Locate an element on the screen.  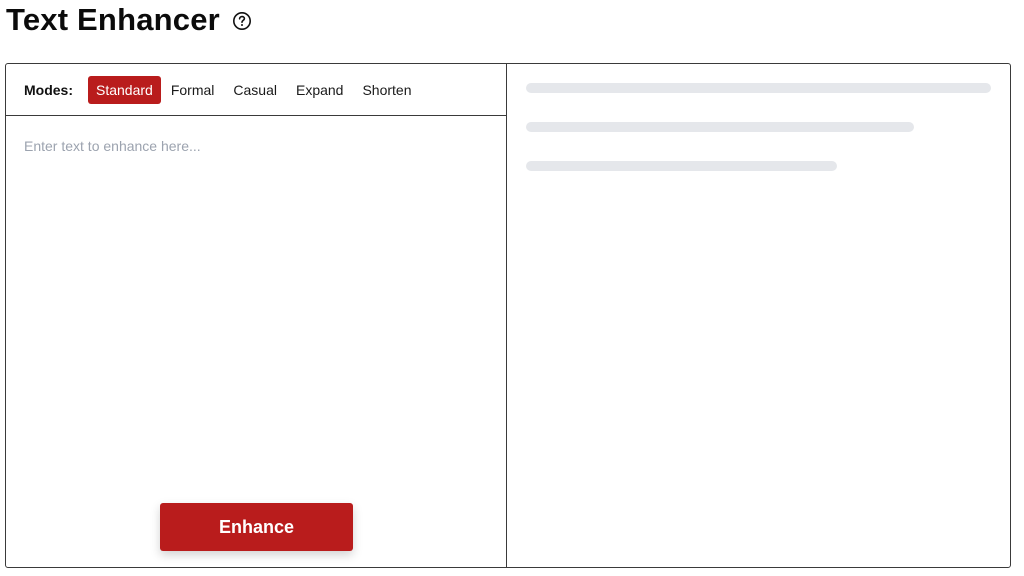
mode-shorten-button: Shorten is located at coordinates (386, 90).